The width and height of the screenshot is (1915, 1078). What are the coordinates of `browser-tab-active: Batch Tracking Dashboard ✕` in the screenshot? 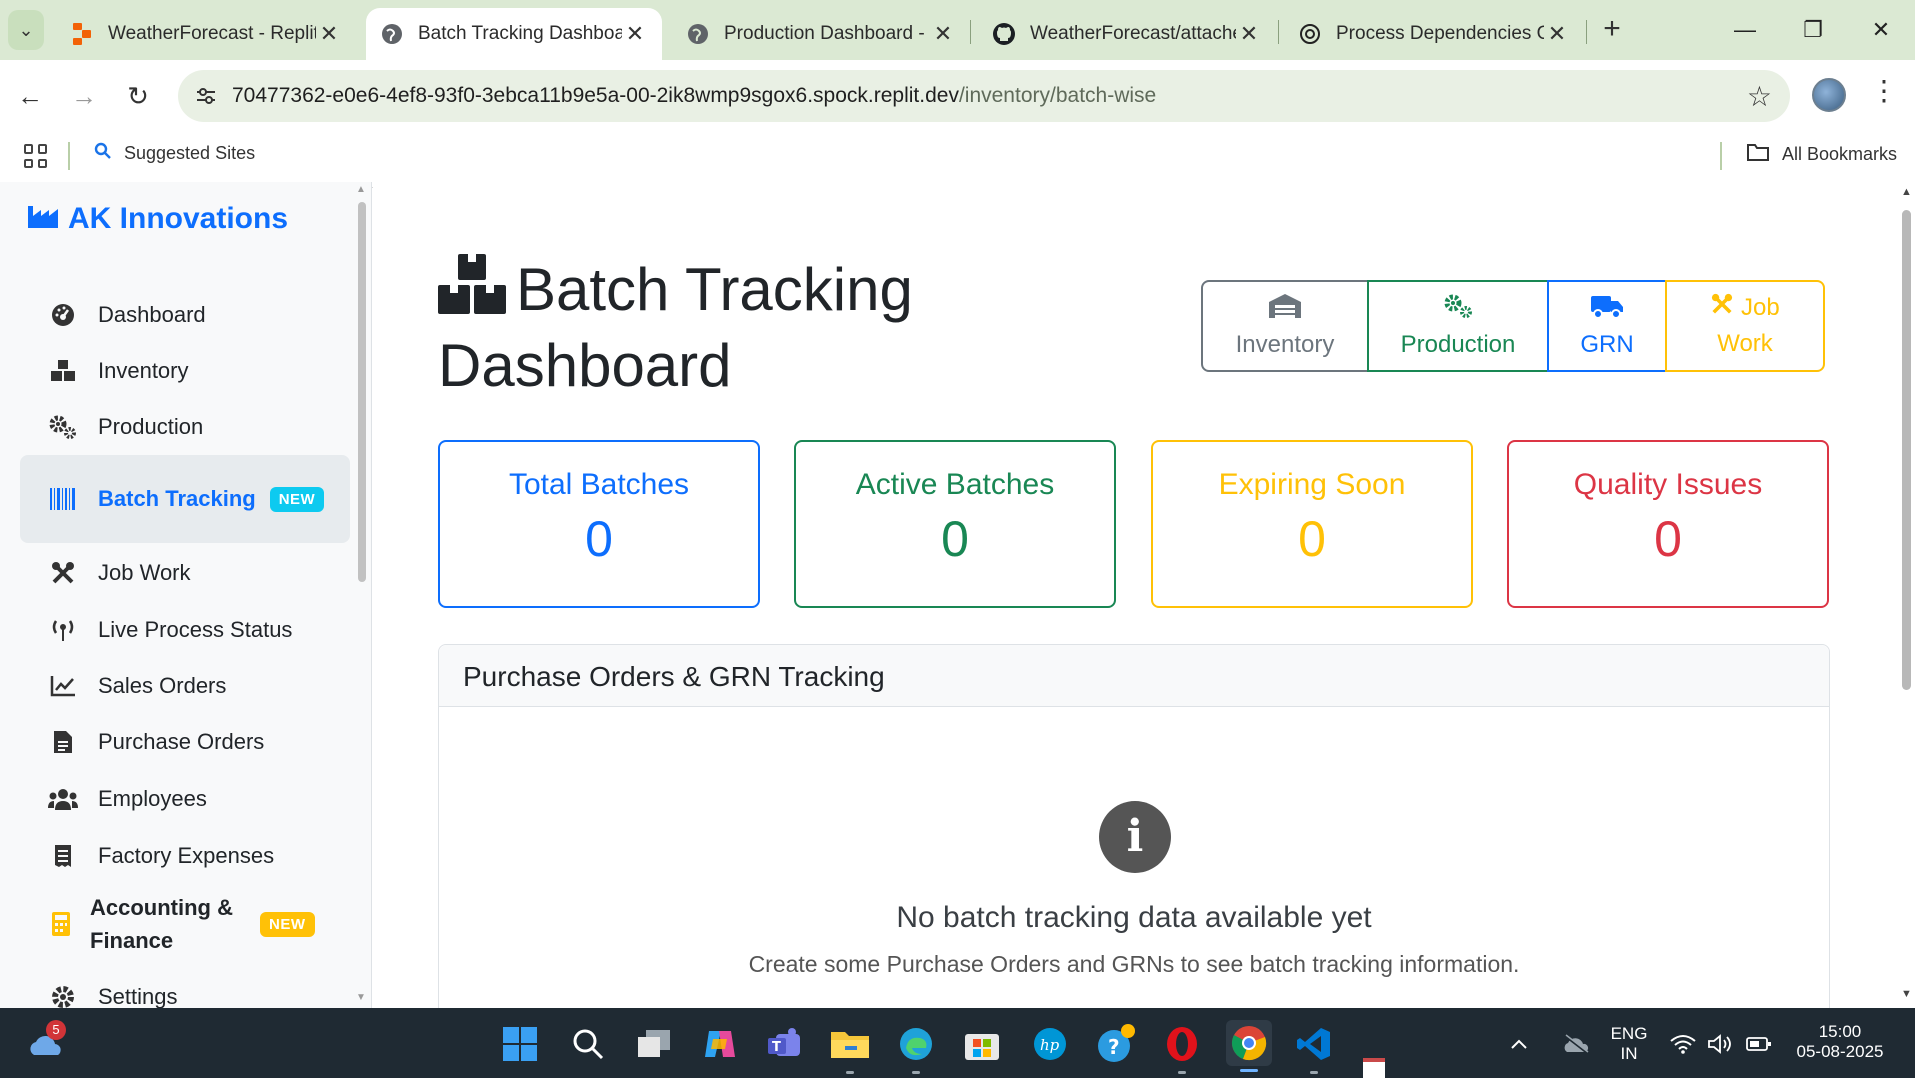 It's located at (514, 34).